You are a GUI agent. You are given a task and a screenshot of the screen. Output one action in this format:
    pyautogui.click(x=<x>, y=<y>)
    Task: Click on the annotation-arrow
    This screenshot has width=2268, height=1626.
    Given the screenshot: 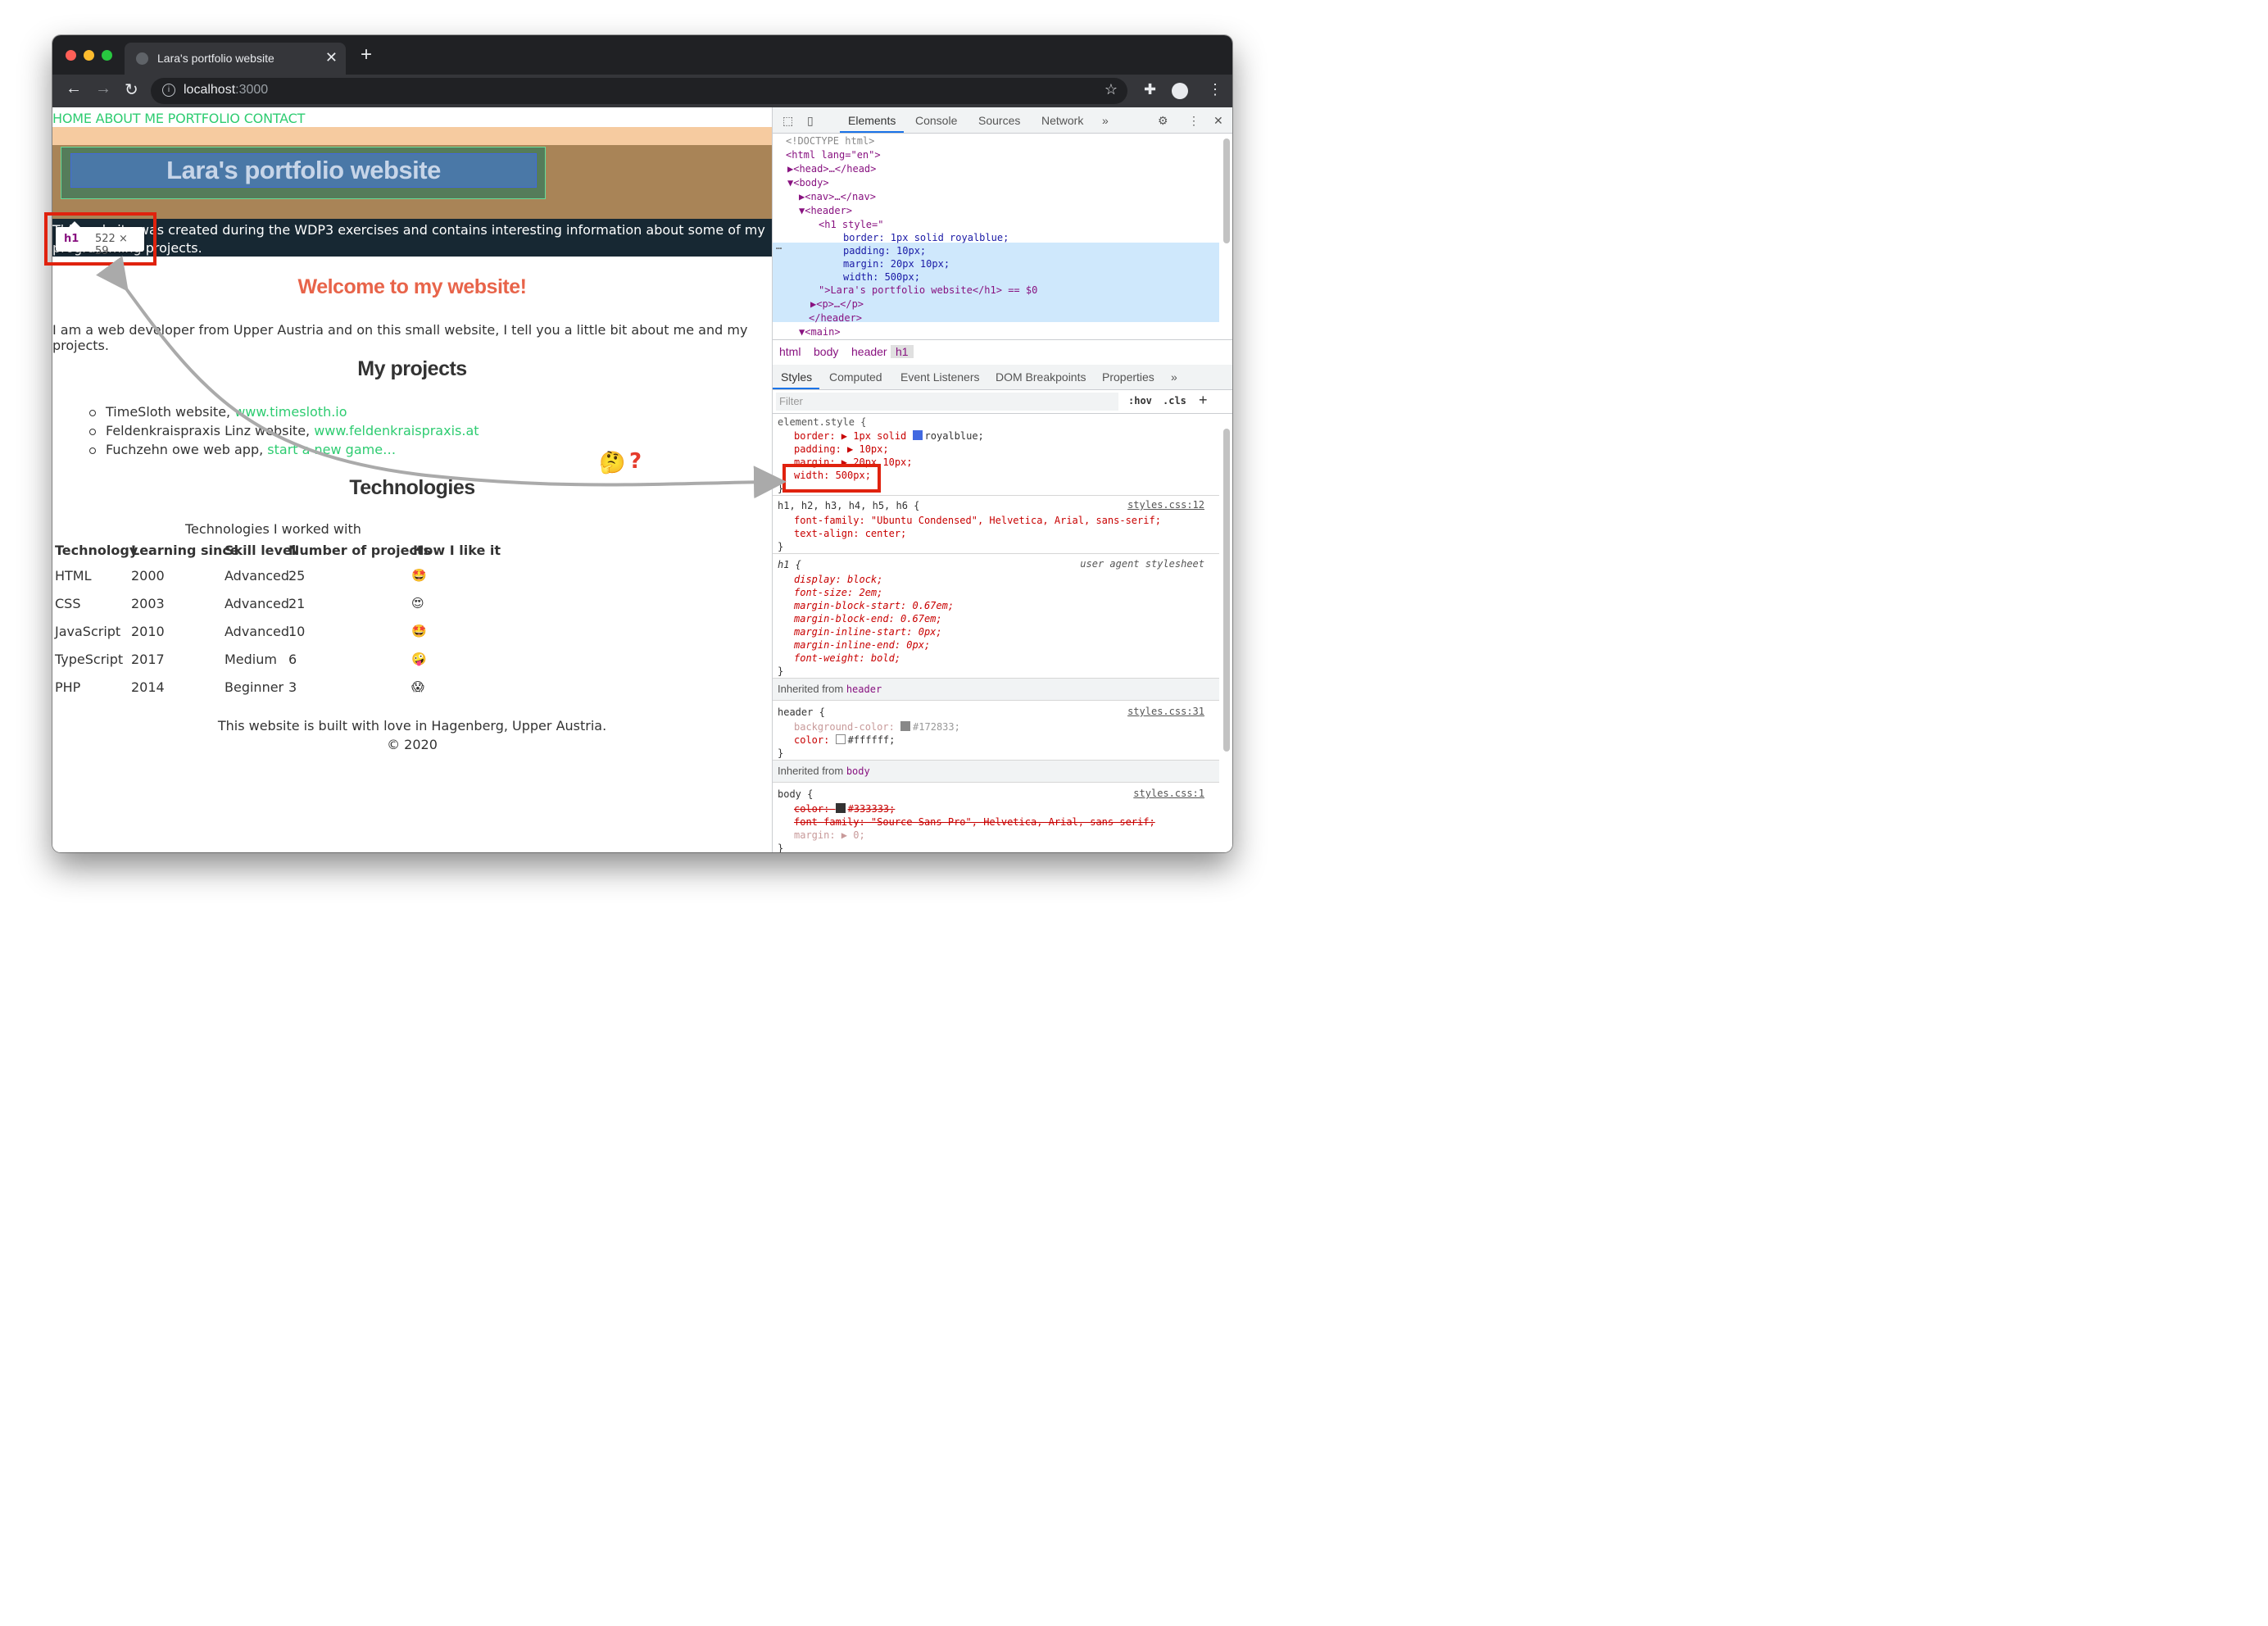 What is the action you would take?
    pyautogui.click(x=441, y=377)
    